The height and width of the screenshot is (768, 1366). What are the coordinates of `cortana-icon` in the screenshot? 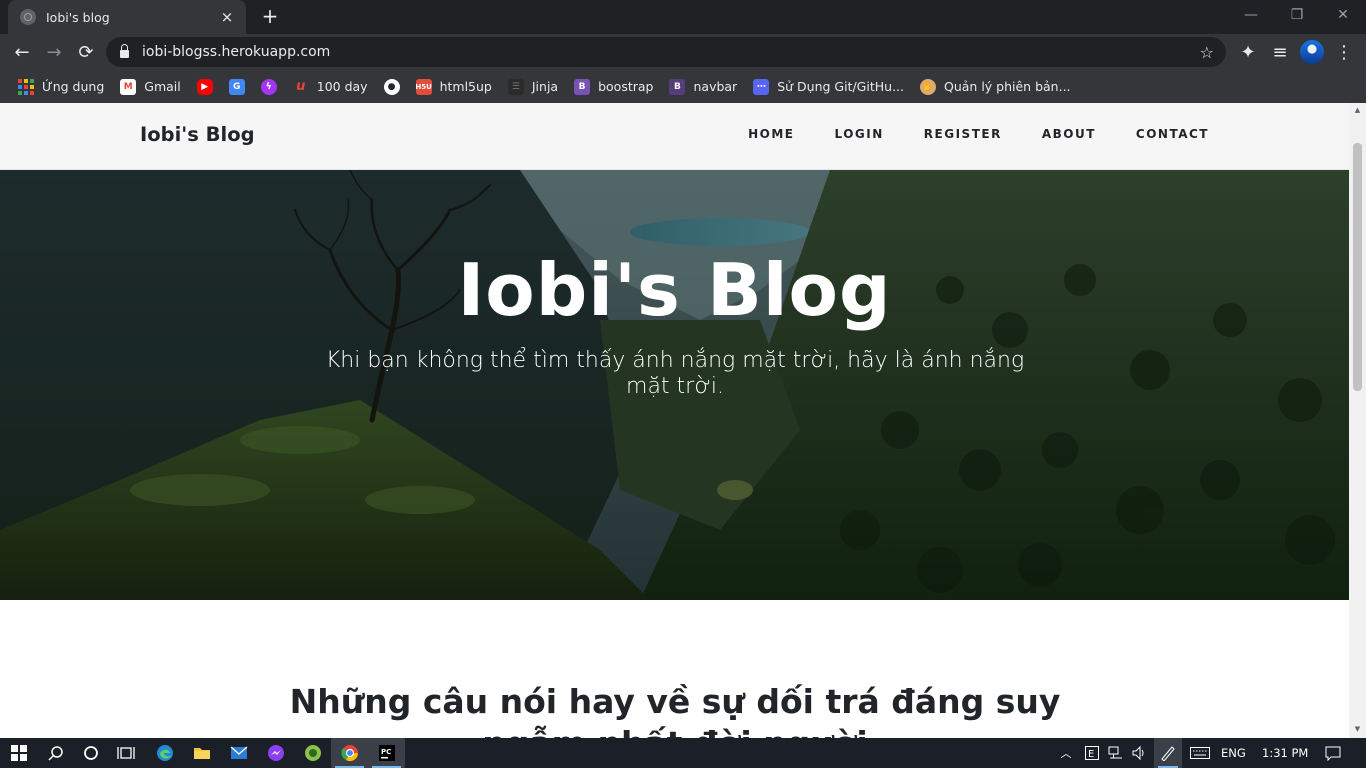 It's located at (90, 753).